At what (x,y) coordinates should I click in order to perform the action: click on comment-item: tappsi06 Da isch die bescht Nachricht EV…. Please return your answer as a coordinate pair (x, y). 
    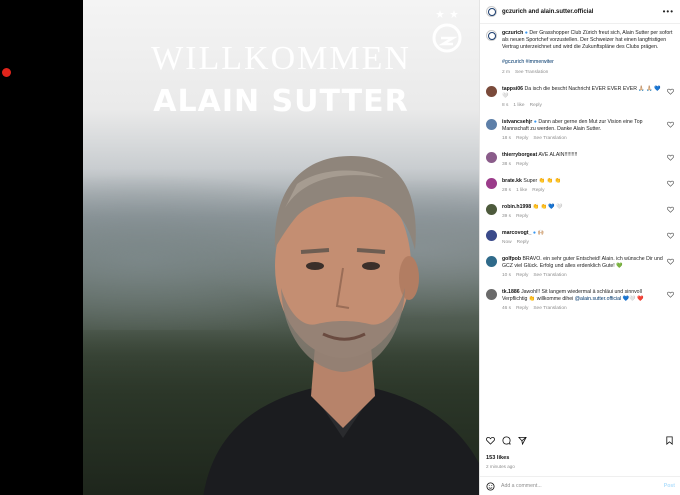
    Looking at the image, I should click on (580, 97).